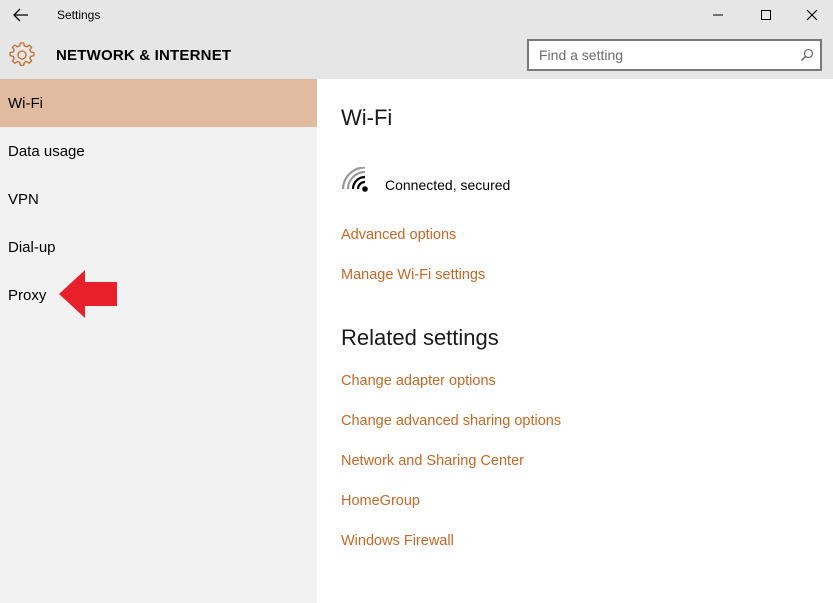 Image resolution: width=833 pixels, height=603 pixels. What do you see at coordinates (380, 501) in the screenshot?
I see `homegroup-link: HomeGroup` at bounding box center [380, 501].